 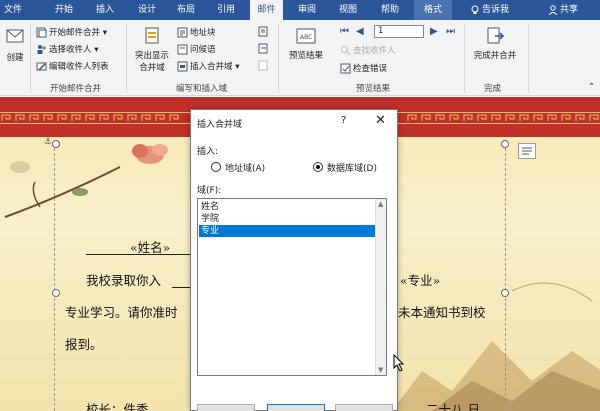 What do you see at coordinates (76, 89) in the screenshot?
I see `group-label-start-merge: 开始邮件合并` at bounding box center [76, 89].